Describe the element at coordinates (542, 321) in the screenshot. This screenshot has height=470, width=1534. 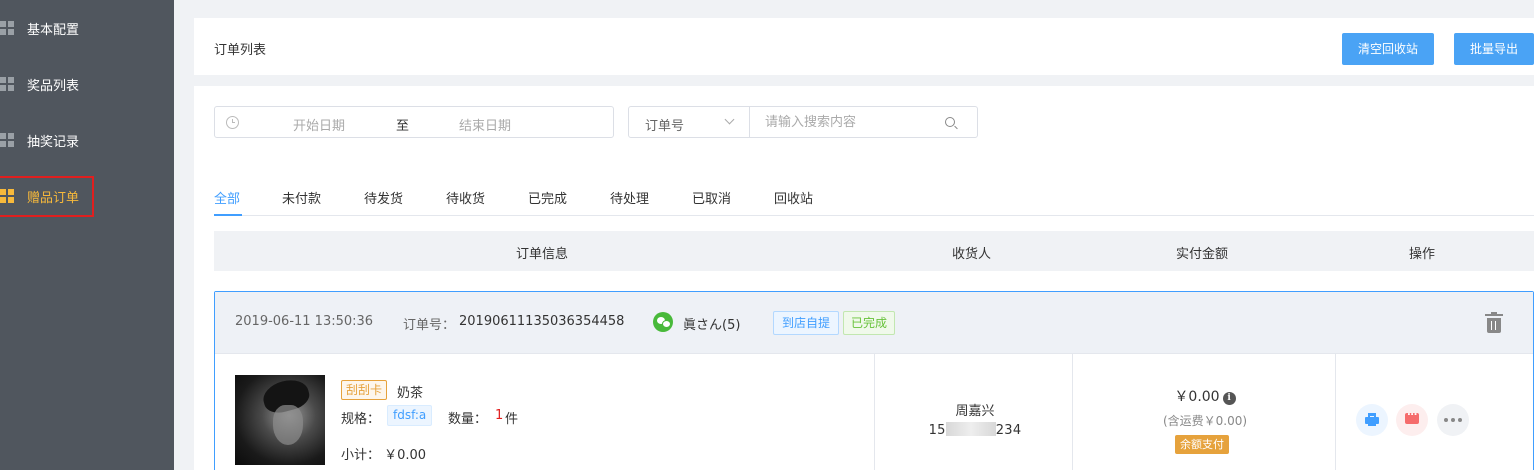
I see `order-number: 20190611135036354458` at that location.